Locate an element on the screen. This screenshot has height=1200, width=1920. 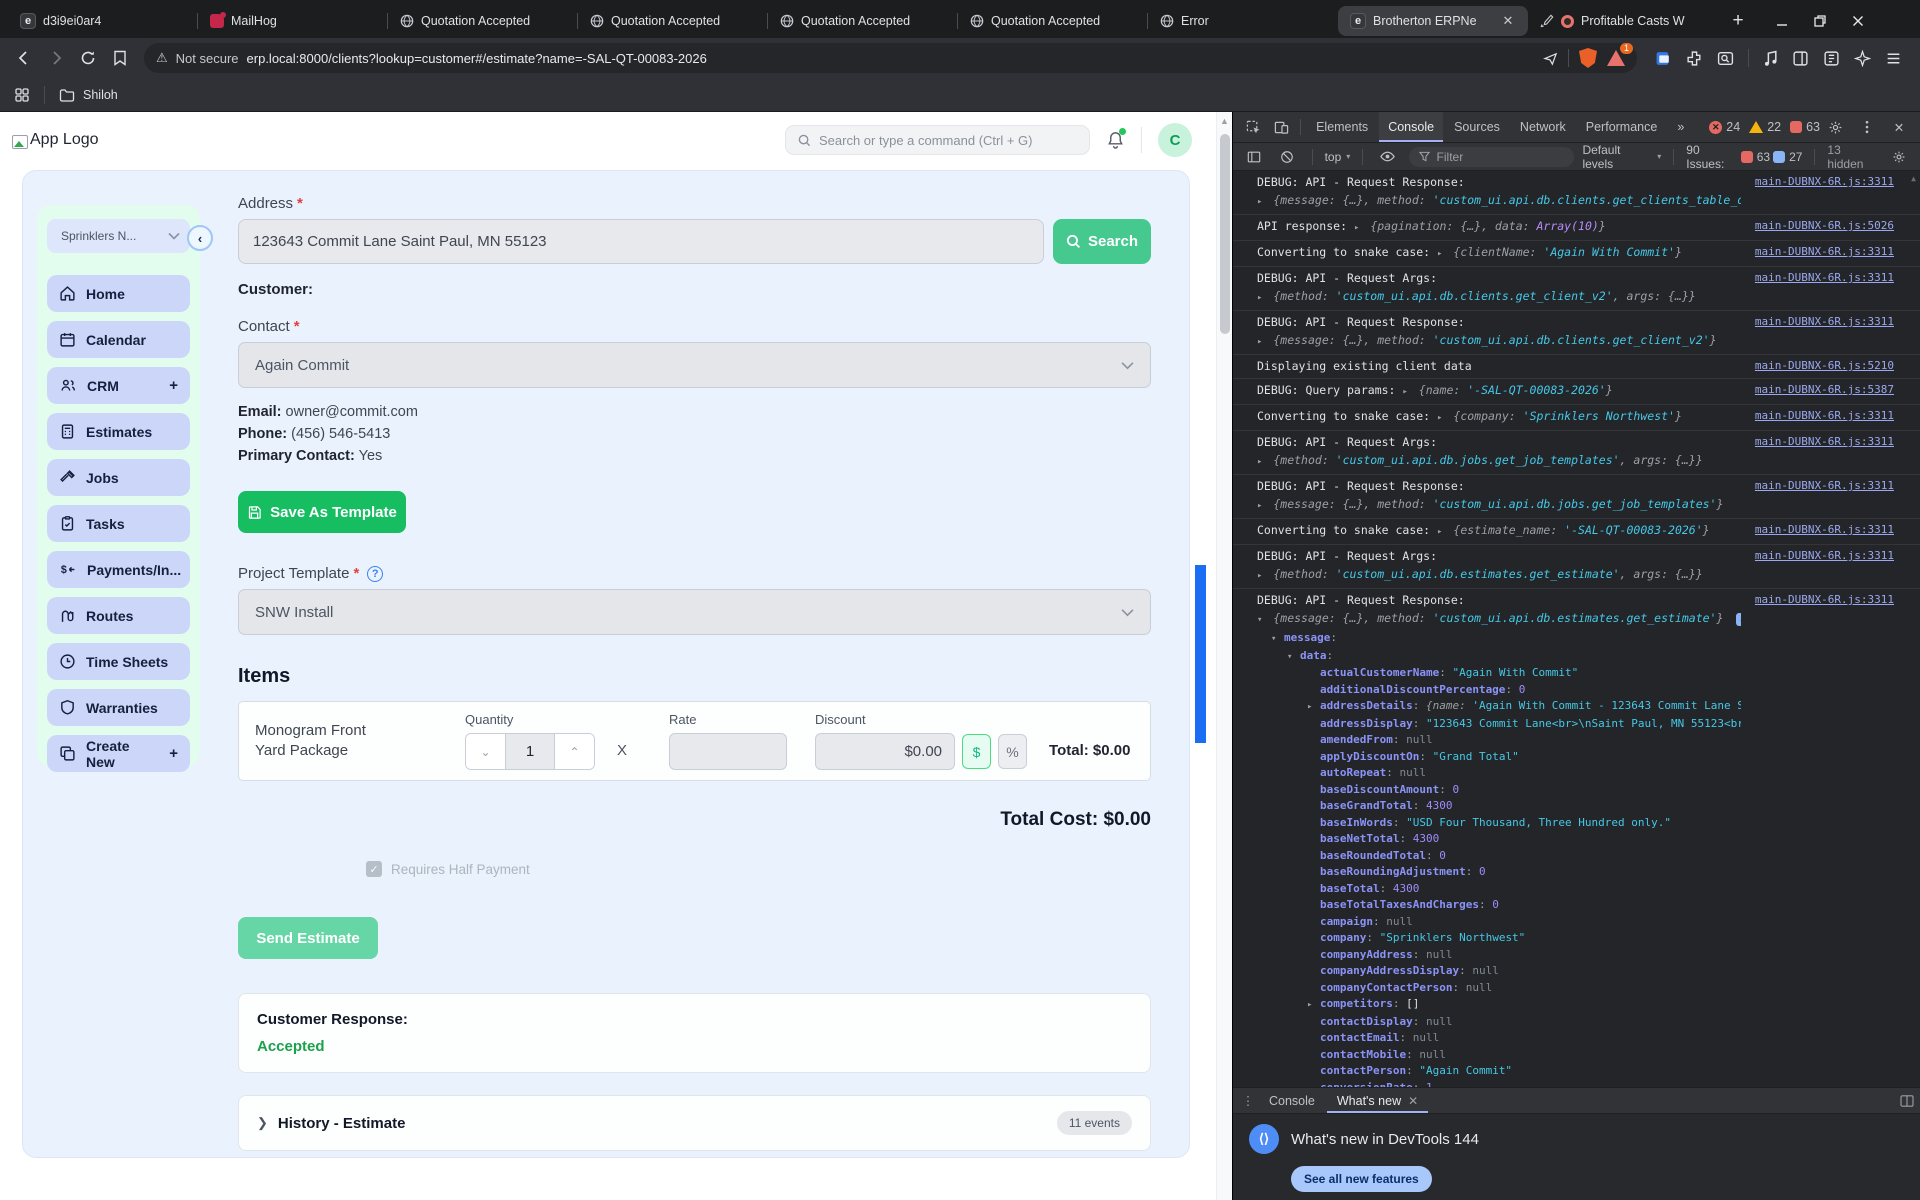
devtools-tab-elements: Elements is located at coordinates (1342, 127).